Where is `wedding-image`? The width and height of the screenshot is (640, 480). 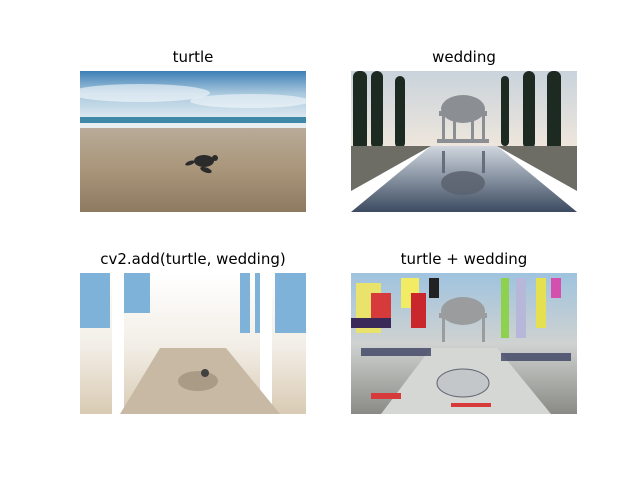 wedding-image is located at coordinates (464, 141).